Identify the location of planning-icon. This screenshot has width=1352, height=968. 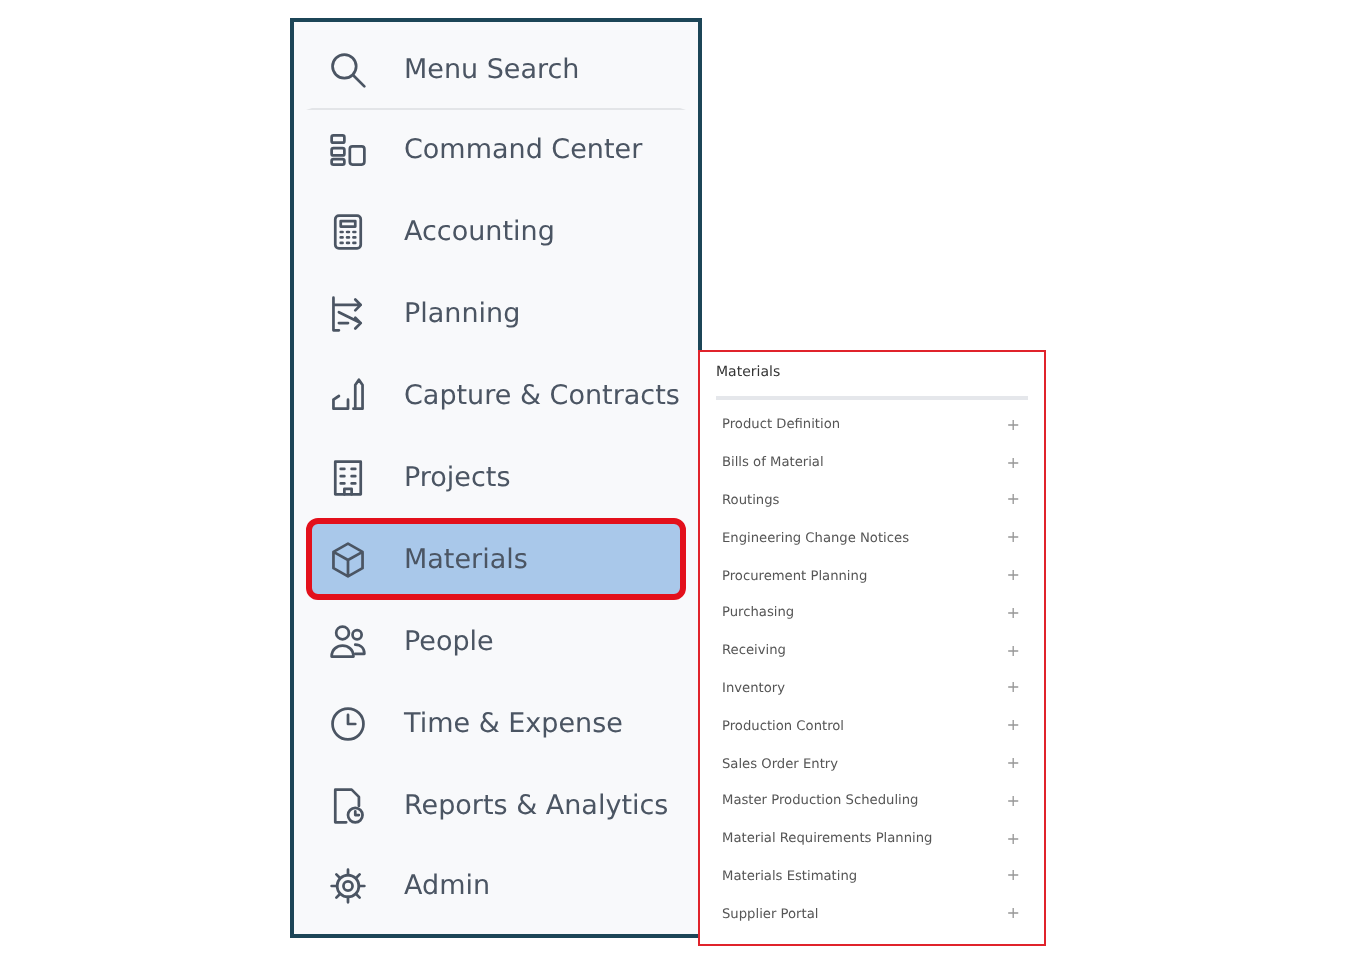
(348, 314).